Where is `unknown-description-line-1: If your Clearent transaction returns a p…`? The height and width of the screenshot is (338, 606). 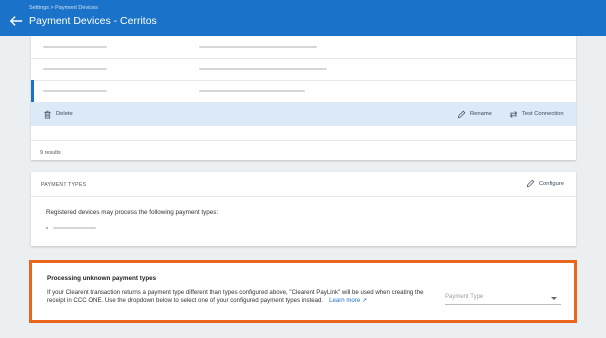 unknown-description-line-1: If your Clearent transaction returns a p… is located at coordinates (235, 292).